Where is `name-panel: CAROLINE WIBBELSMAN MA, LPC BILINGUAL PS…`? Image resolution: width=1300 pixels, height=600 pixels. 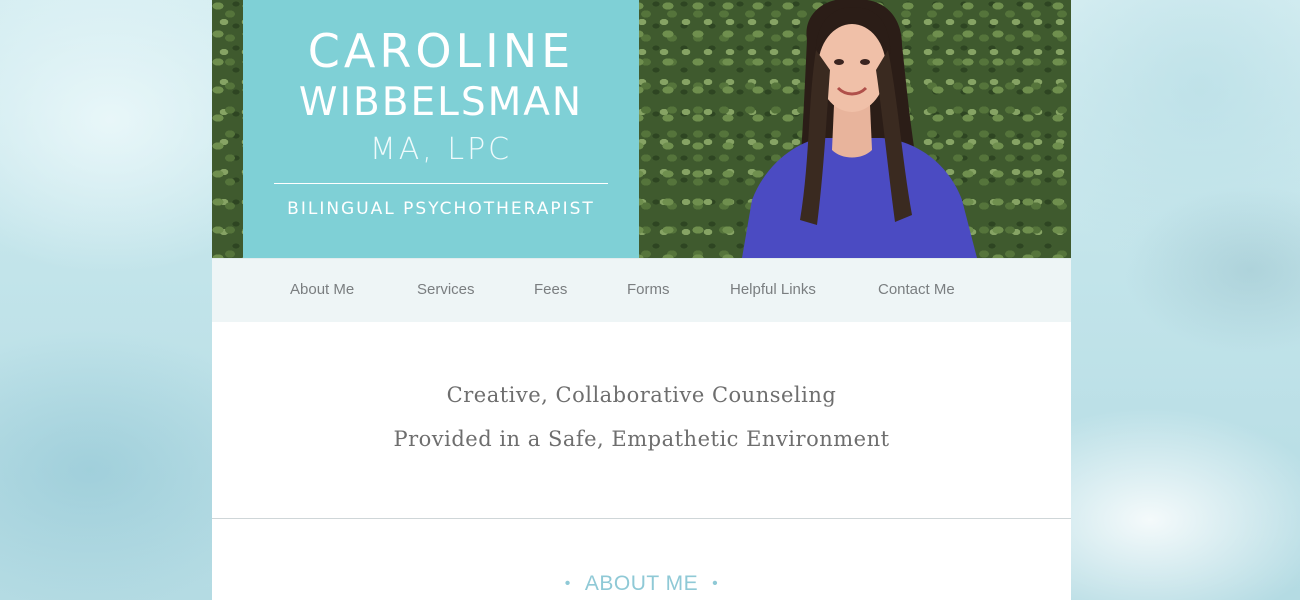 name-panel: CAROLINE WIBBELSMAN MA, LPC BILINGUAL PS… is located at coordinates (441, 129).